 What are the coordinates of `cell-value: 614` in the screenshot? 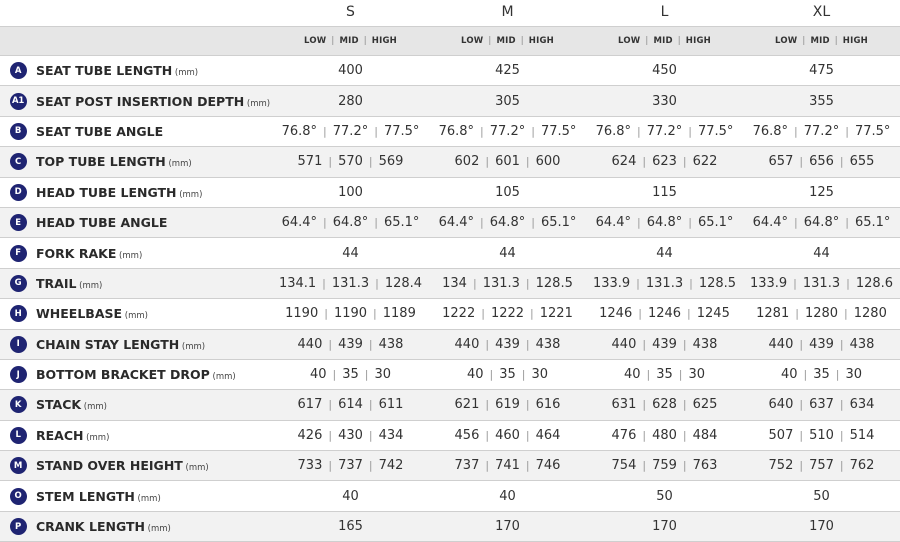 It's located at (350, 405).